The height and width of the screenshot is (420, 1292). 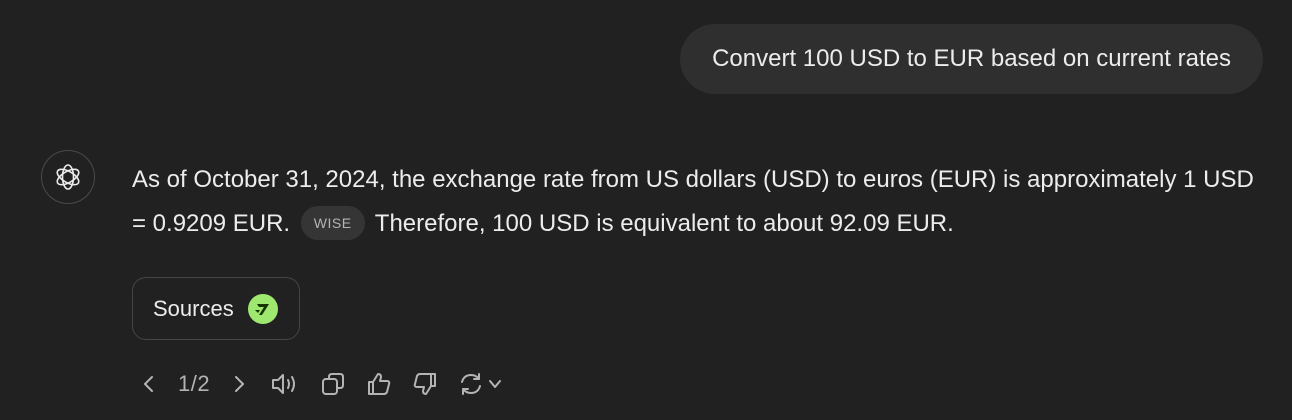 What do you see at coordinates (332, 222) in the screenshot?
I see `citation-chip-wise: WISE` at bounding box center [332, 222].